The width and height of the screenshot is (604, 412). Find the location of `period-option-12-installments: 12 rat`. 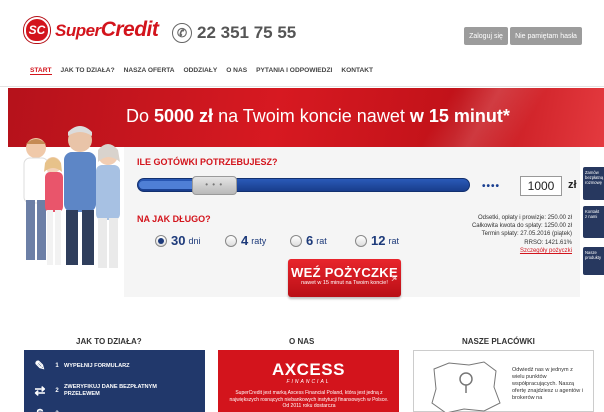

period-option-12-installments: 12 rat is located at coordinates (377, 240).